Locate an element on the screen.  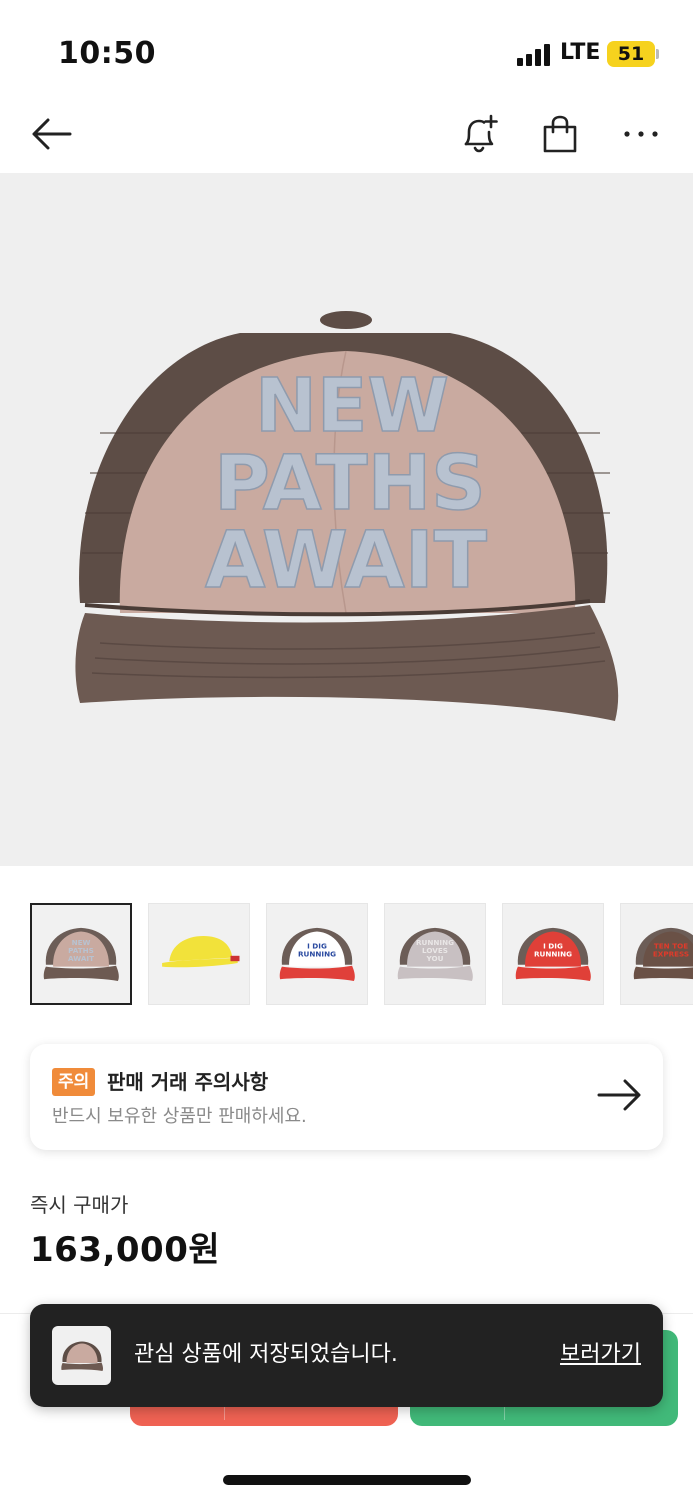
network-type: LTE is located at coordinates (580, 52).